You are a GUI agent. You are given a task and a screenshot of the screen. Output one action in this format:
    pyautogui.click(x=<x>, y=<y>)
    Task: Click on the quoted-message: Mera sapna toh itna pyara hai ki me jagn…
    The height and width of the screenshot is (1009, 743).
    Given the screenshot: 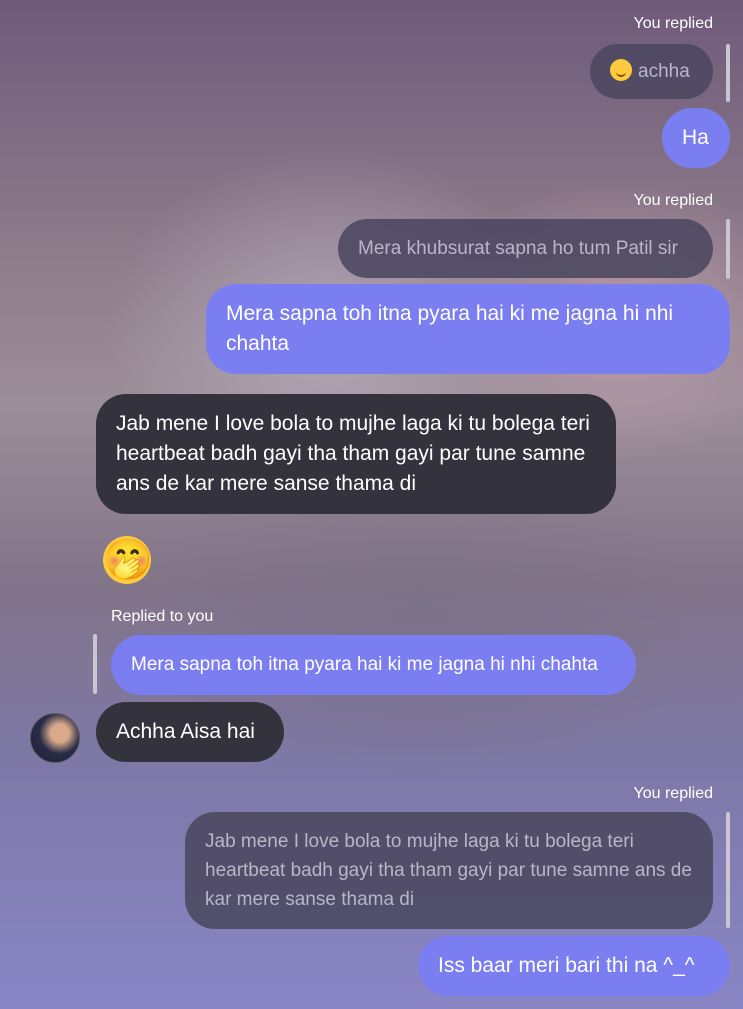 What is the action you would take?
    pyautogui.click(x=373, y=665)
    